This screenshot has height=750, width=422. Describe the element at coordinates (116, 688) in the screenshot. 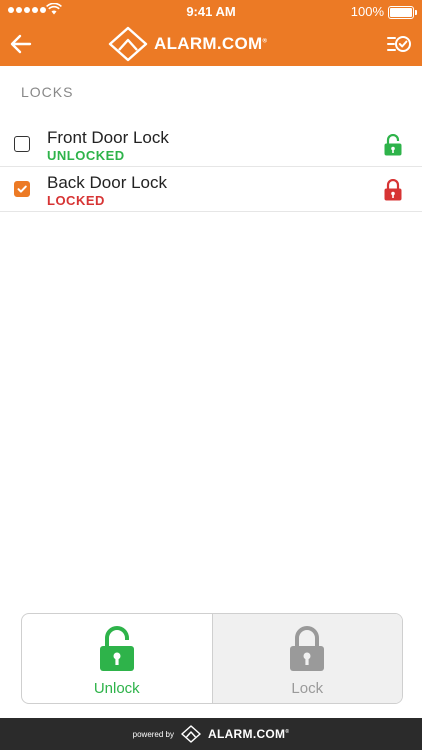

I see `unlock-label: Unlock` at that location.